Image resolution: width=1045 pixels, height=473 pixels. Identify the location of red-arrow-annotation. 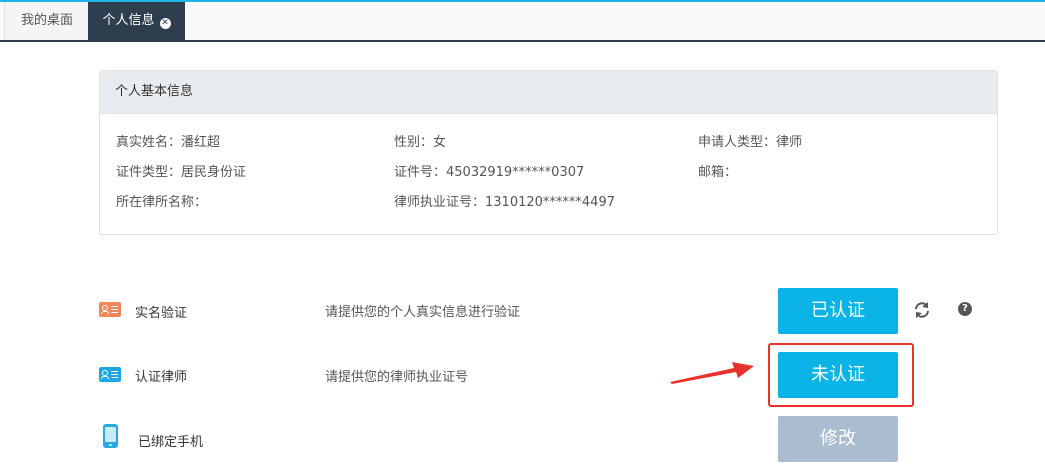
(712, 373).